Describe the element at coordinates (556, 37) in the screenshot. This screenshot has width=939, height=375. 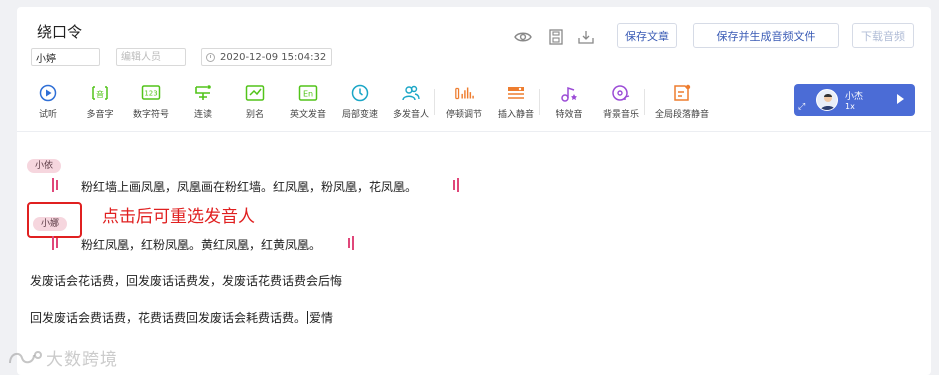
I see `save-disk-icon` at that location.